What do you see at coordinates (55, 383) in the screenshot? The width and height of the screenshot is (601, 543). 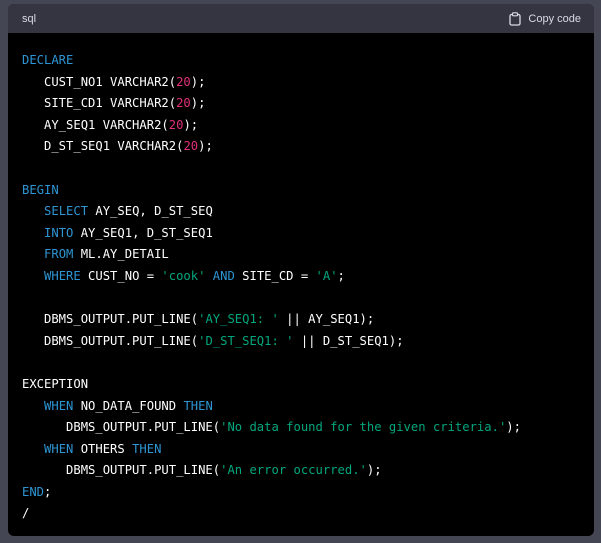 I see `code-token: EXCEPTION` at bounding box center [55, 383].